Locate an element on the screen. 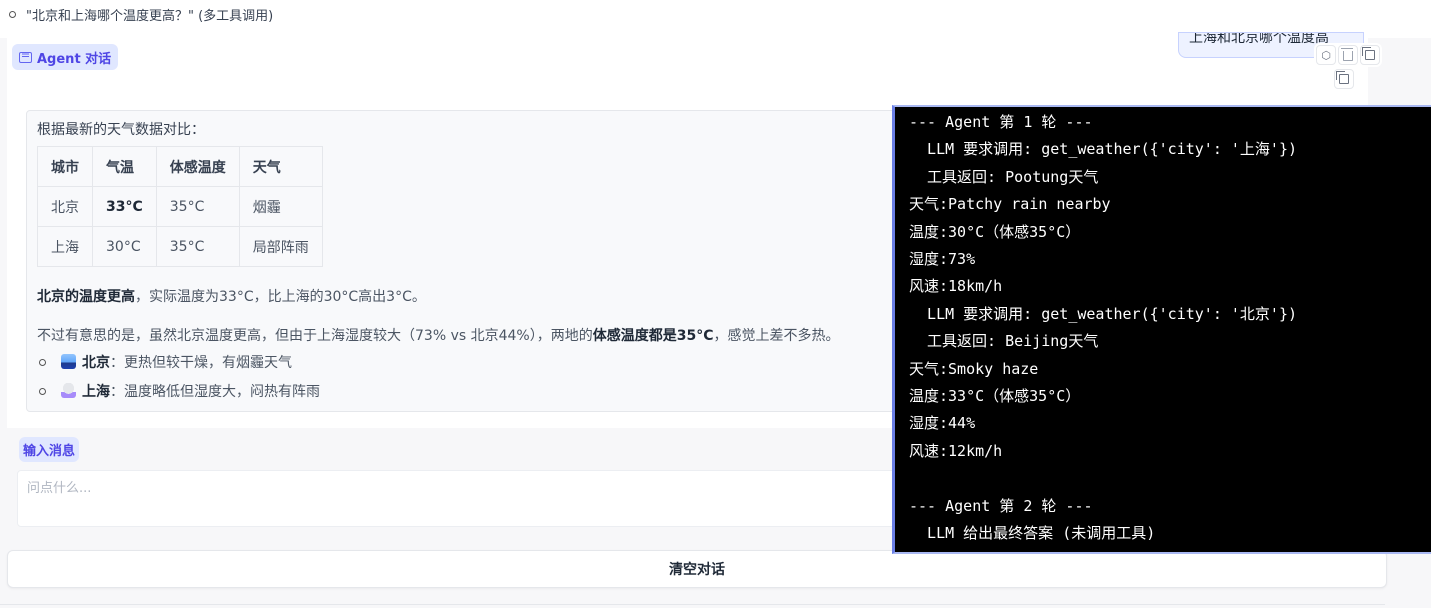 This screenshot has height=608, width=1431. terminal-line: 风速:12km/h is located at coordinates (956, 450).